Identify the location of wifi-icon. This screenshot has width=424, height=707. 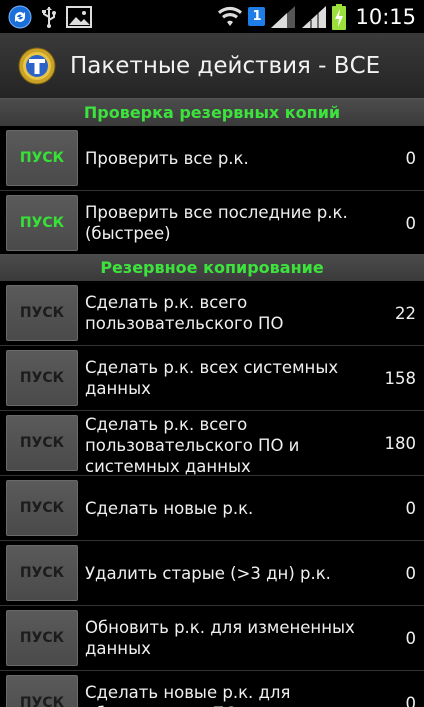
(230, 17).